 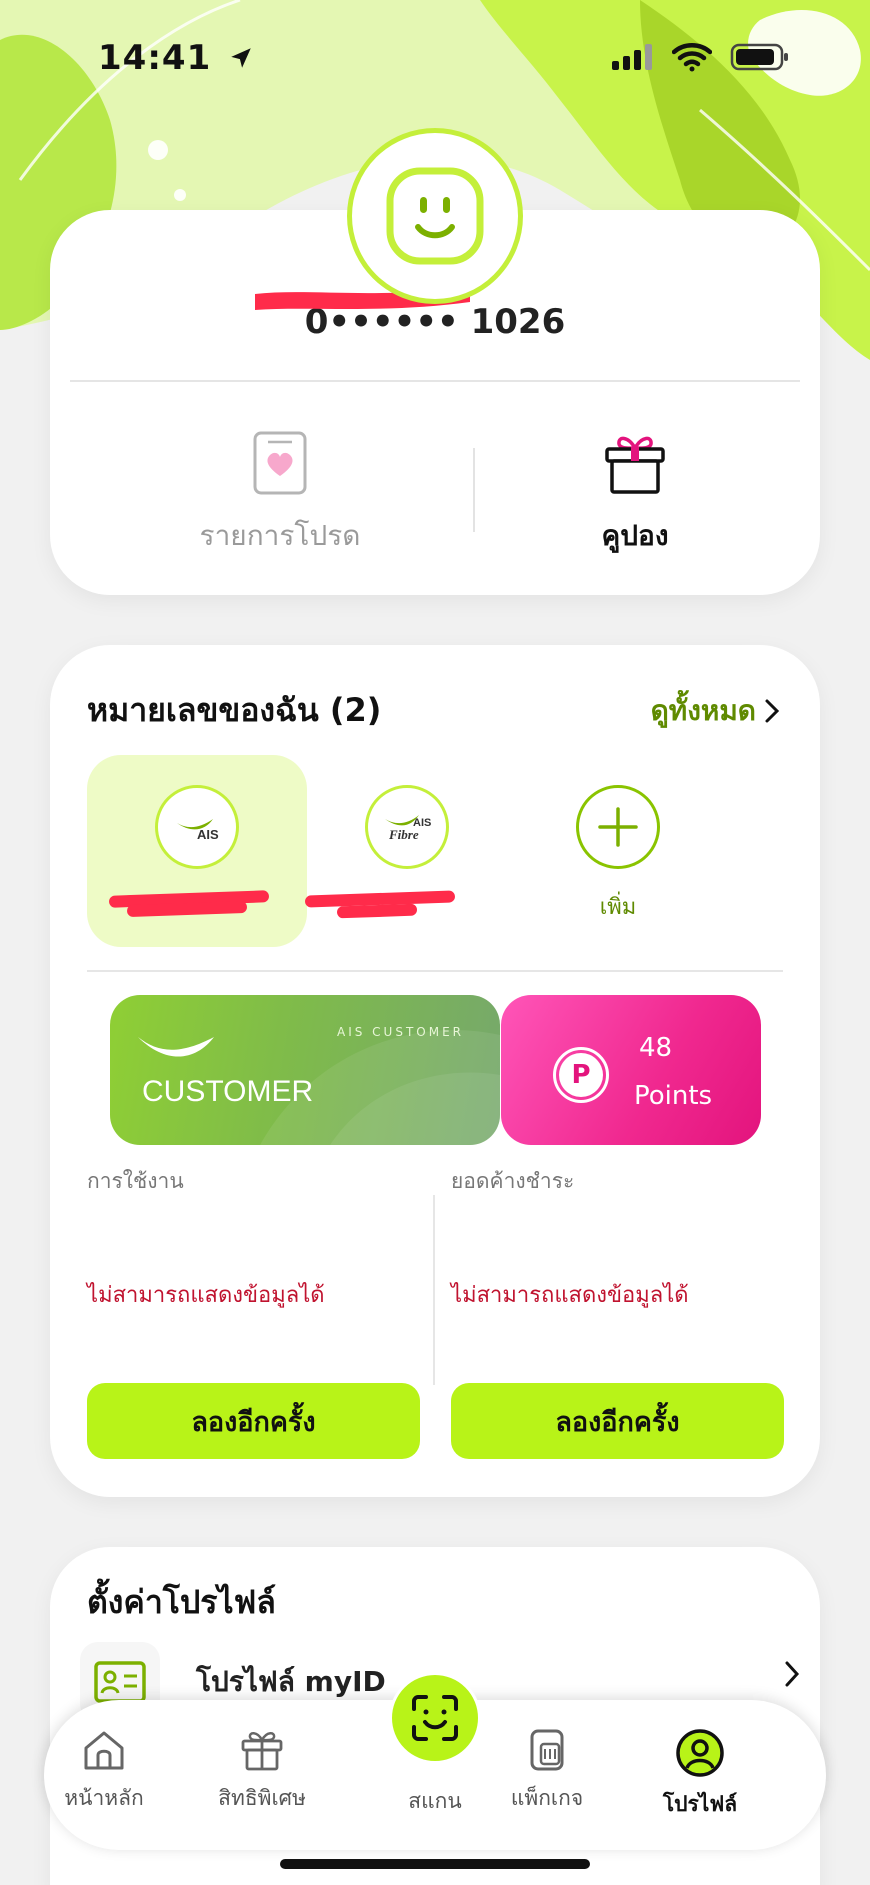 I want to click on tab-packages-label: แพ็กเกจ, so click(x=547, y=1798).